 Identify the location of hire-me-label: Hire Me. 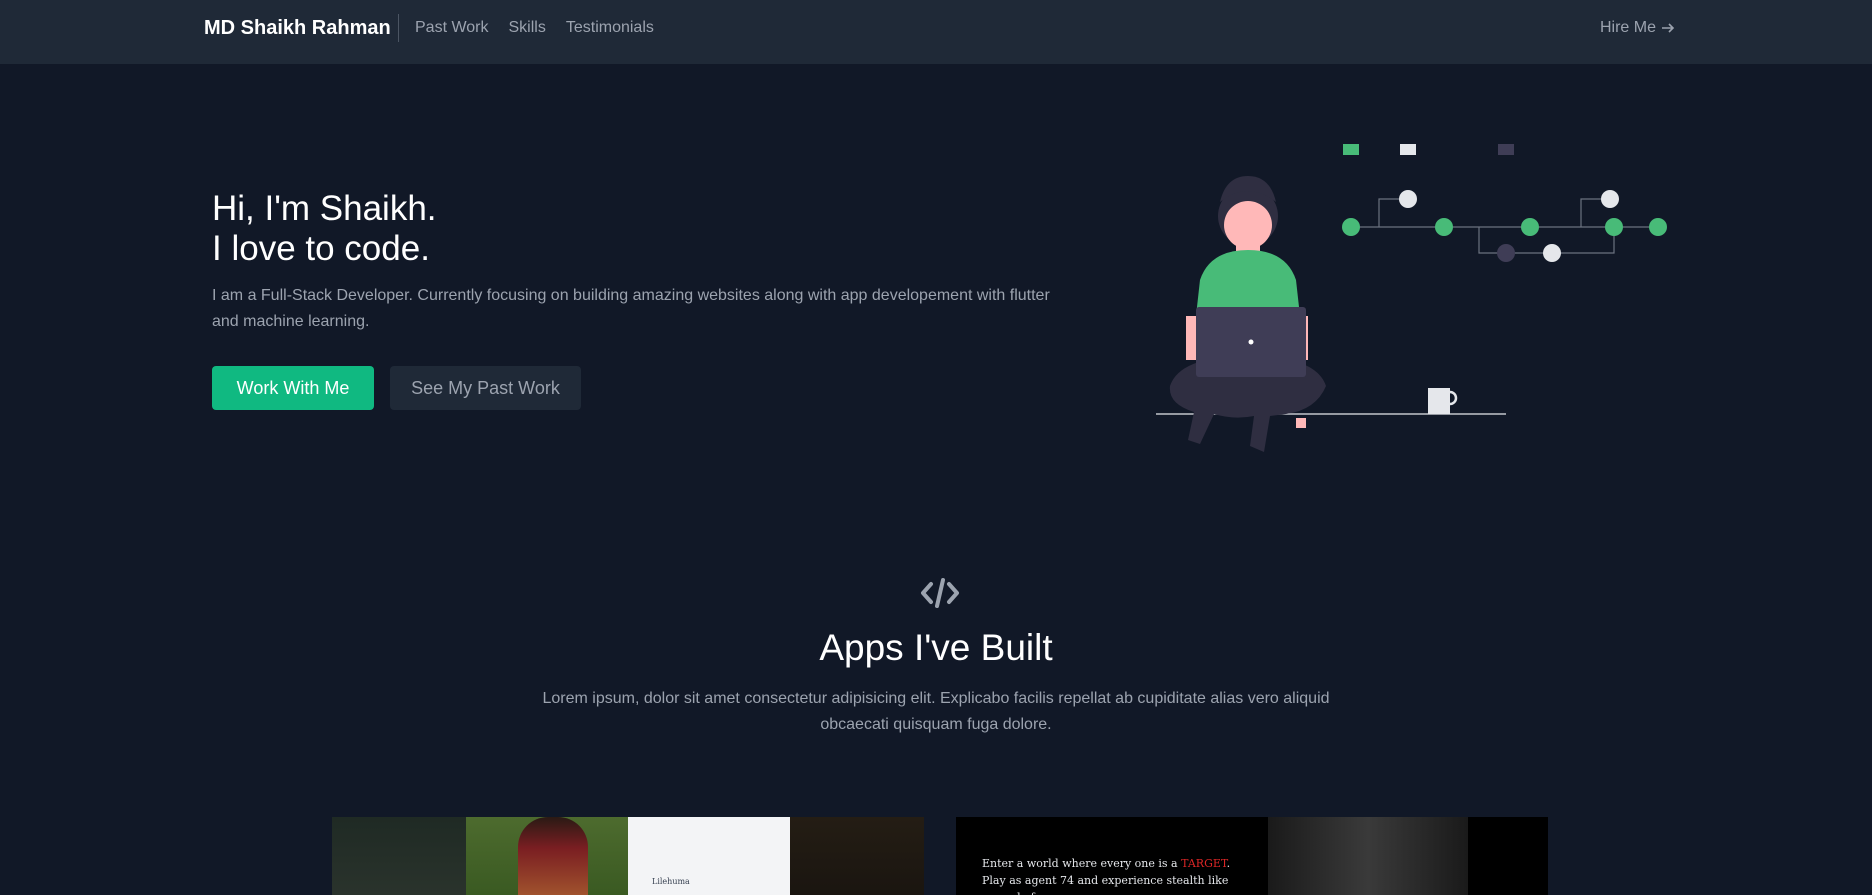
(1627, 27).